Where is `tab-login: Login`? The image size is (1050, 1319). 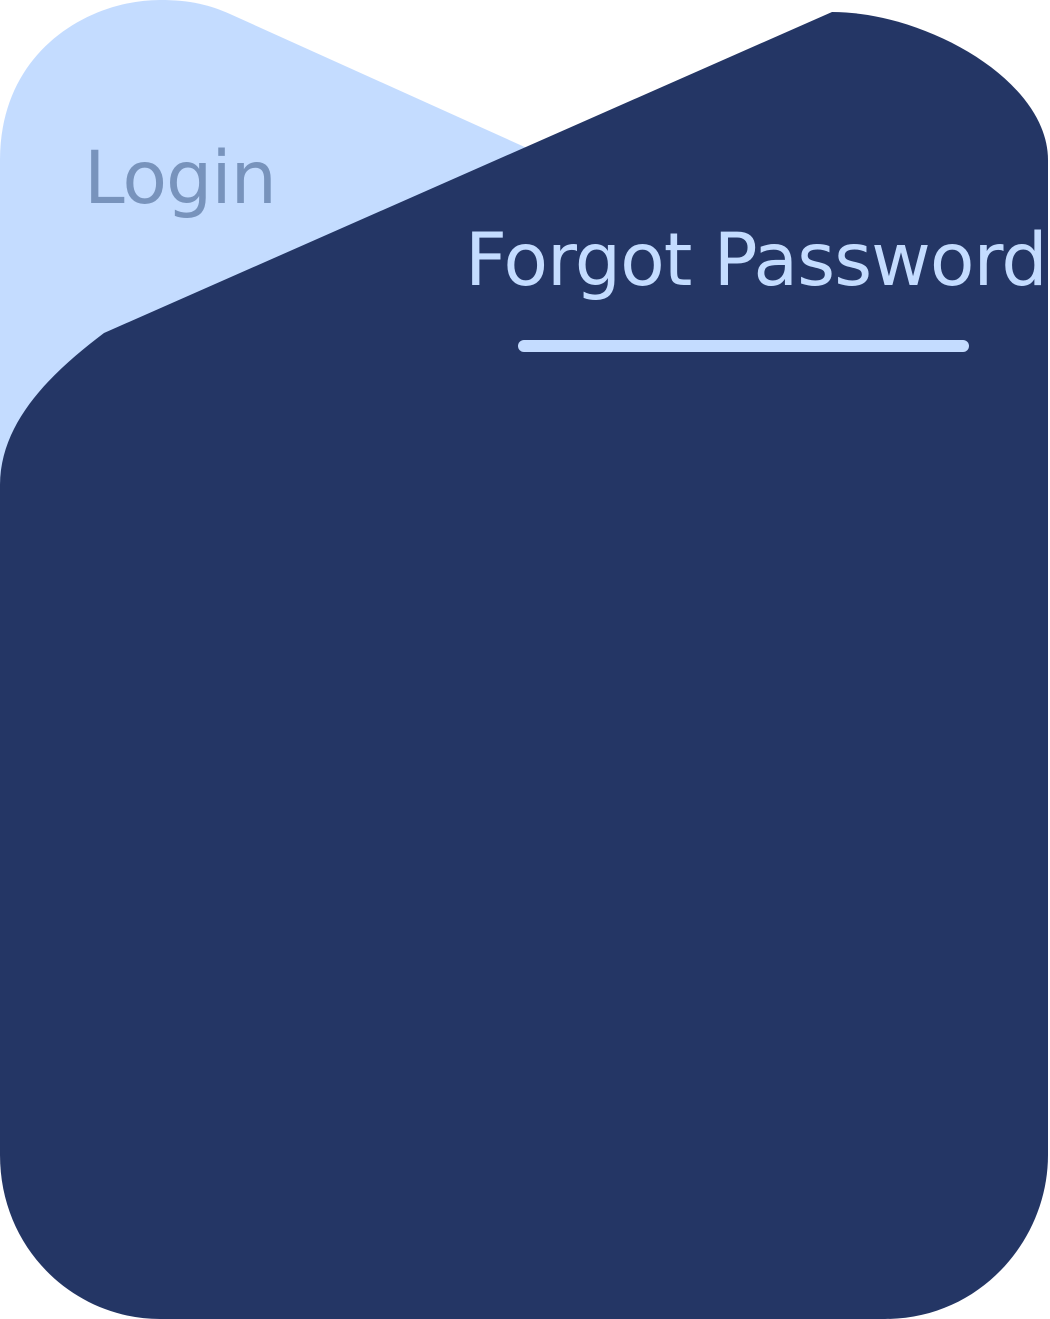 tab-login: Login is located at coordinates (180, 178).